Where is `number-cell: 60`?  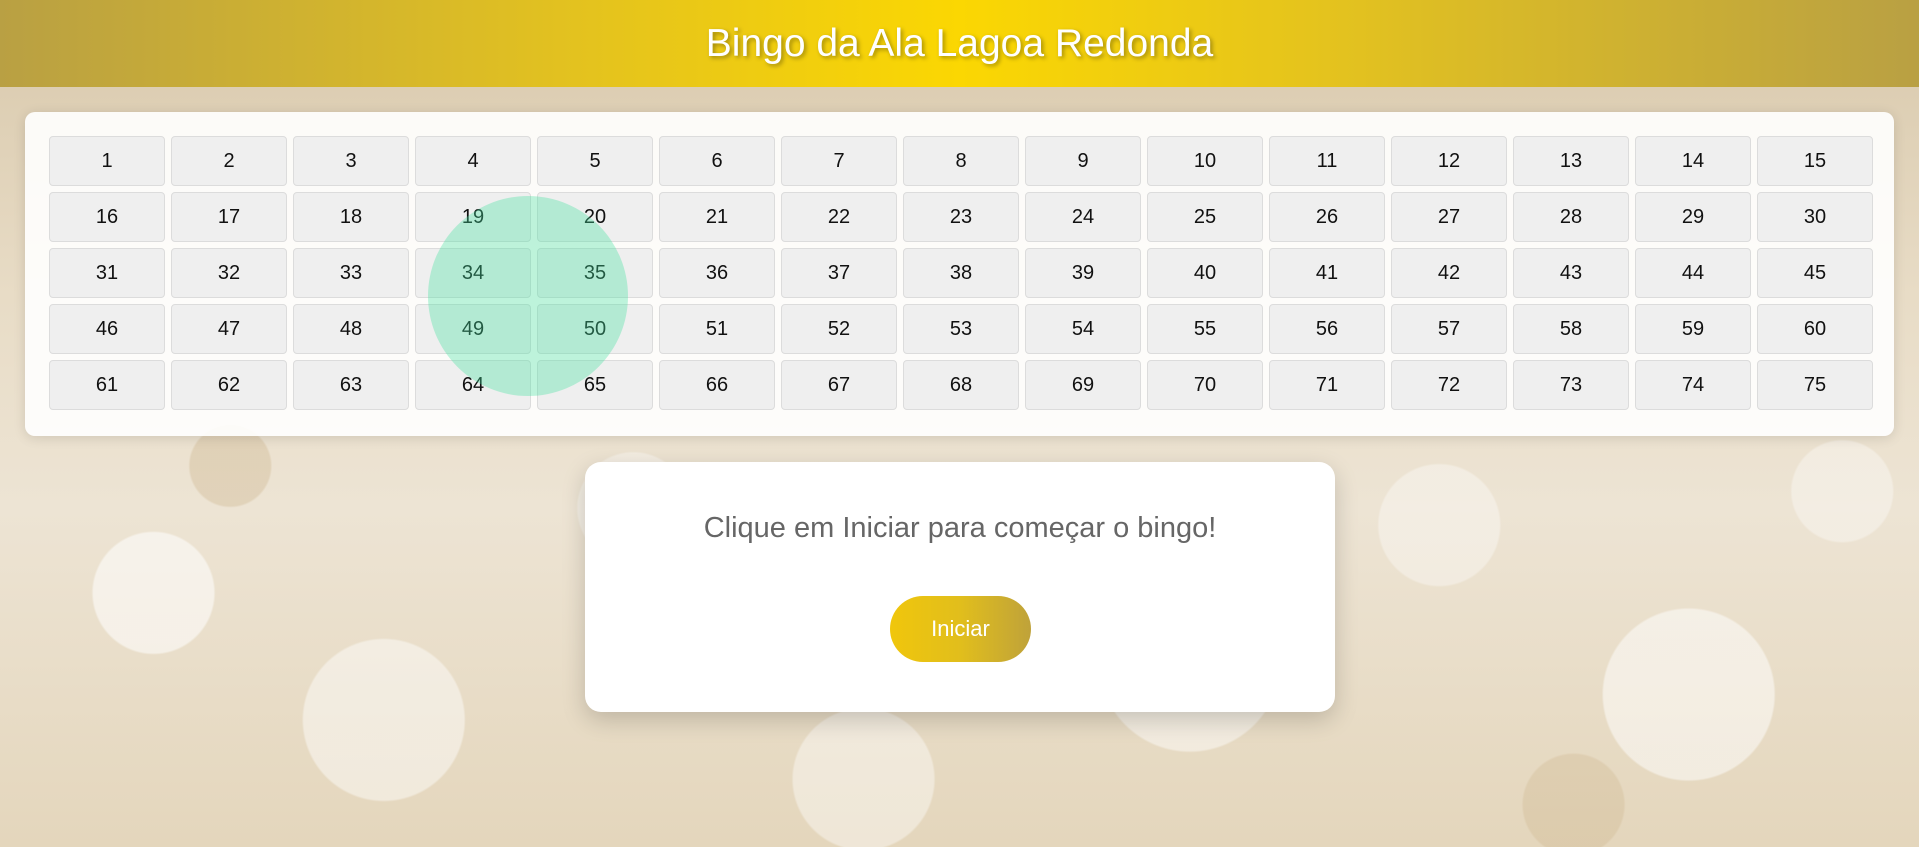 number-cell: 60 is located at coordinates (1815, 329).